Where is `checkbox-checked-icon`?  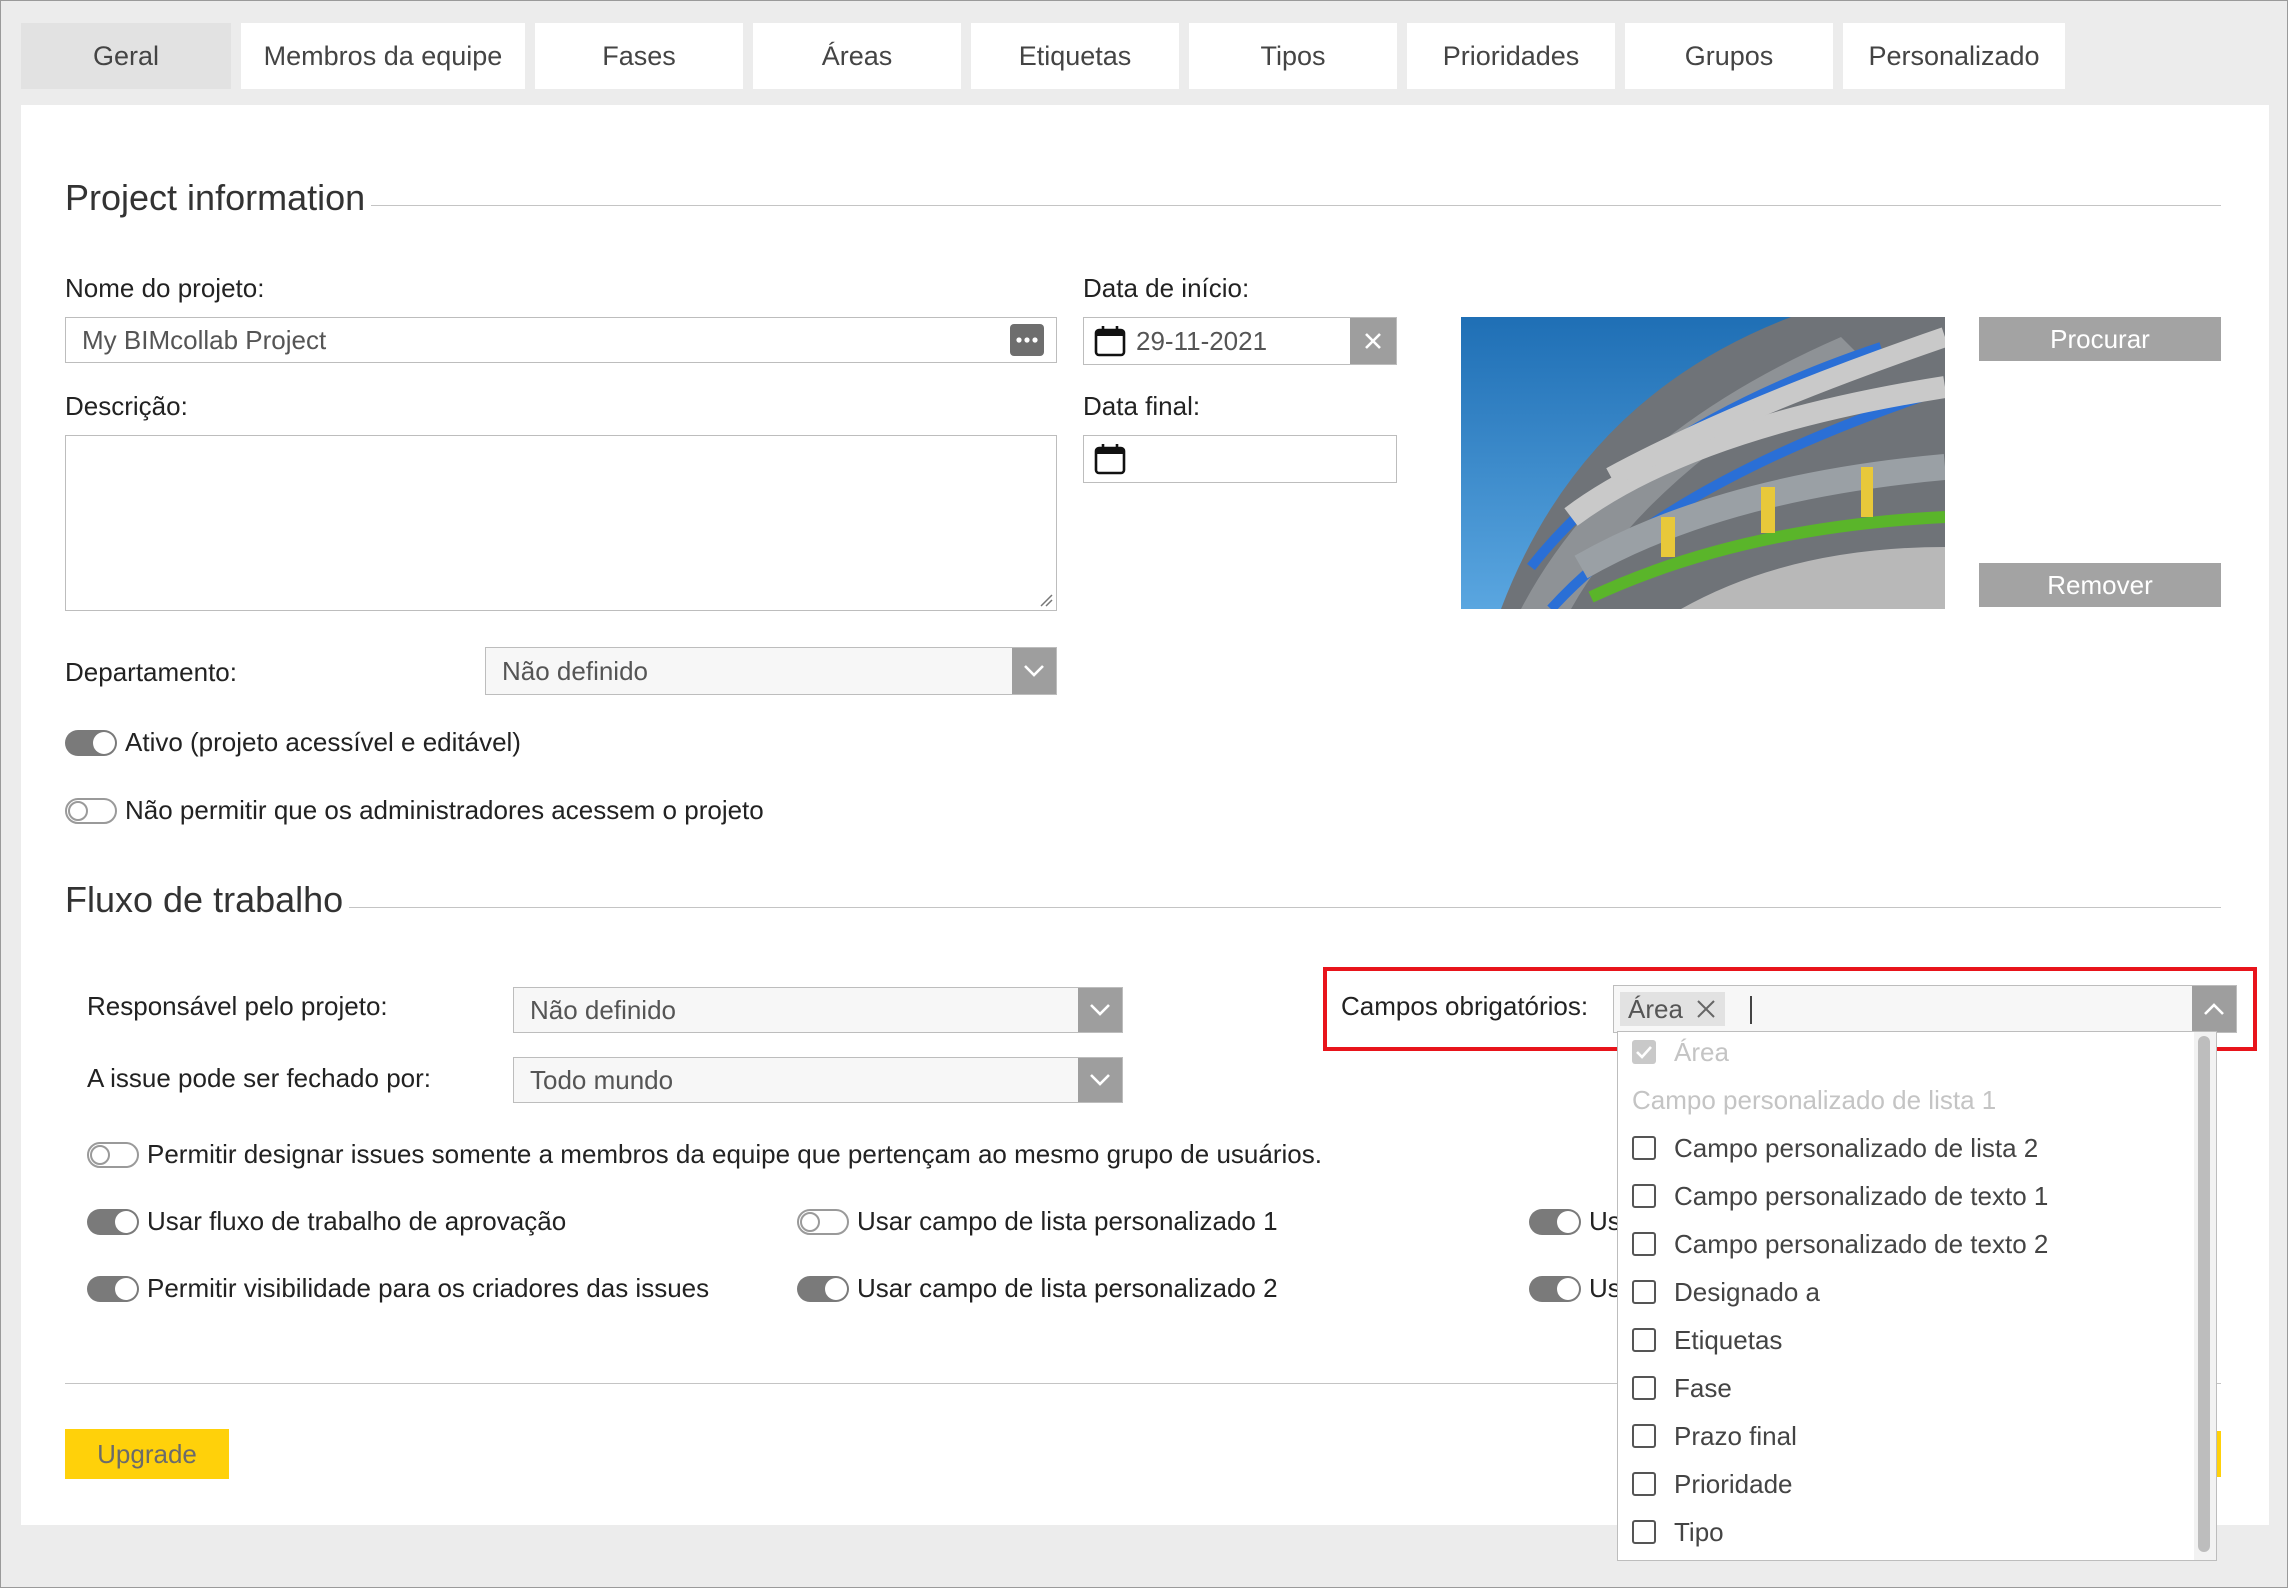 checkbox-checked-icon is located at coordinates (1644, 1052).